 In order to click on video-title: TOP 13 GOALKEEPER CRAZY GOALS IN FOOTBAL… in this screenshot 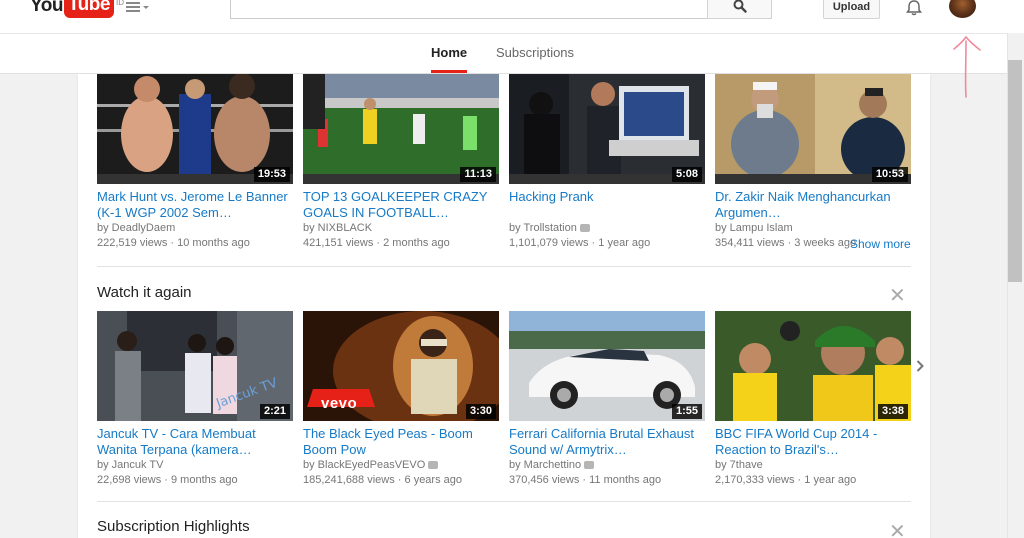, I will do `click(401, 205)`.